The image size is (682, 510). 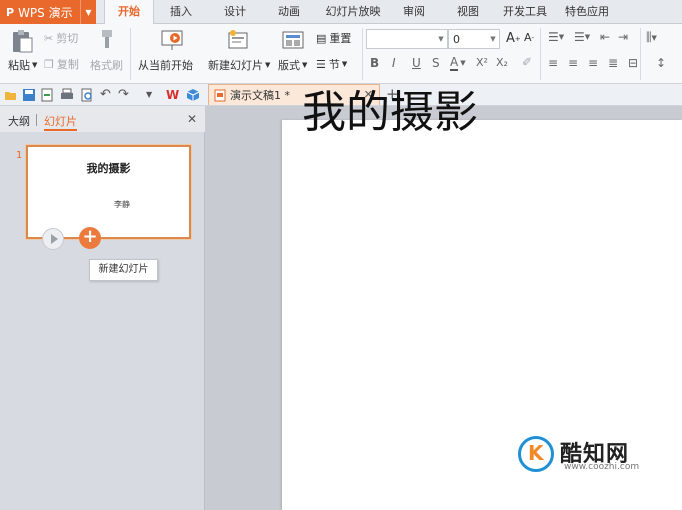 I want to click on bold-button: B, so click(x=374, y=63).